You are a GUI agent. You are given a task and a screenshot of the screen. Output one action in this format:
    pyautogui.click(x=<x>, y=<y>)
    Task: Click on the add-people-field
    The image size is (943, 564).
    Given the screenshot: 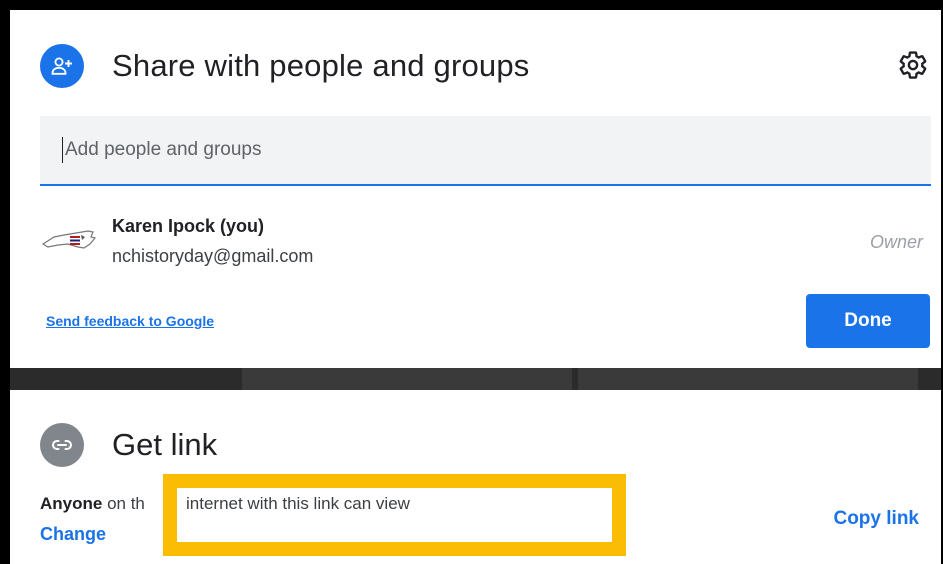 What is the action you would take?
    pyautogui.click(x=485, y=151)
    